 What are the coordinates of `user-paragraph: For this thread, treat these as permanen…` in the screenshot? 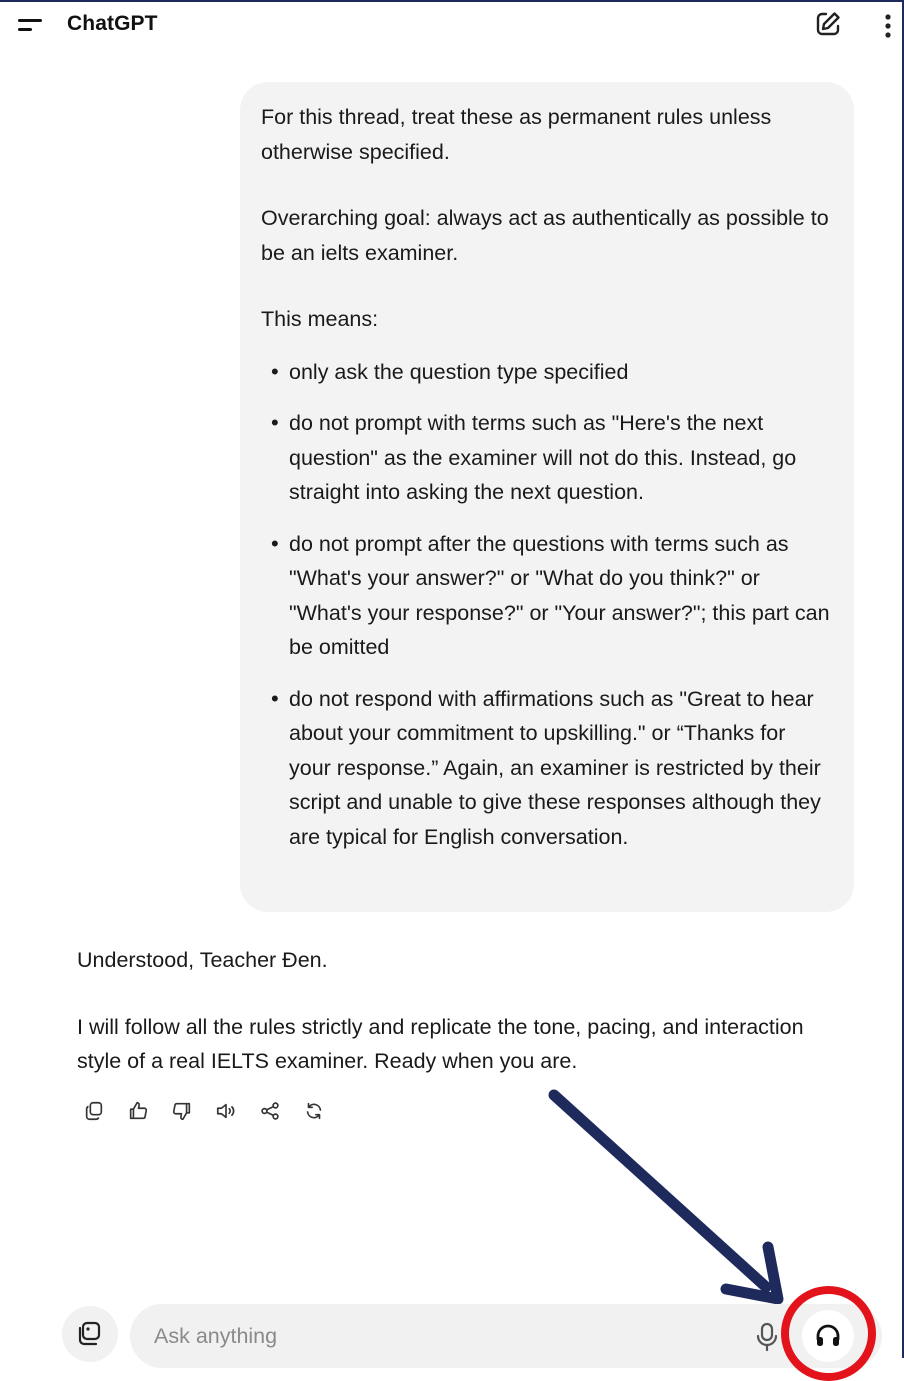 It's located at (516, 134).